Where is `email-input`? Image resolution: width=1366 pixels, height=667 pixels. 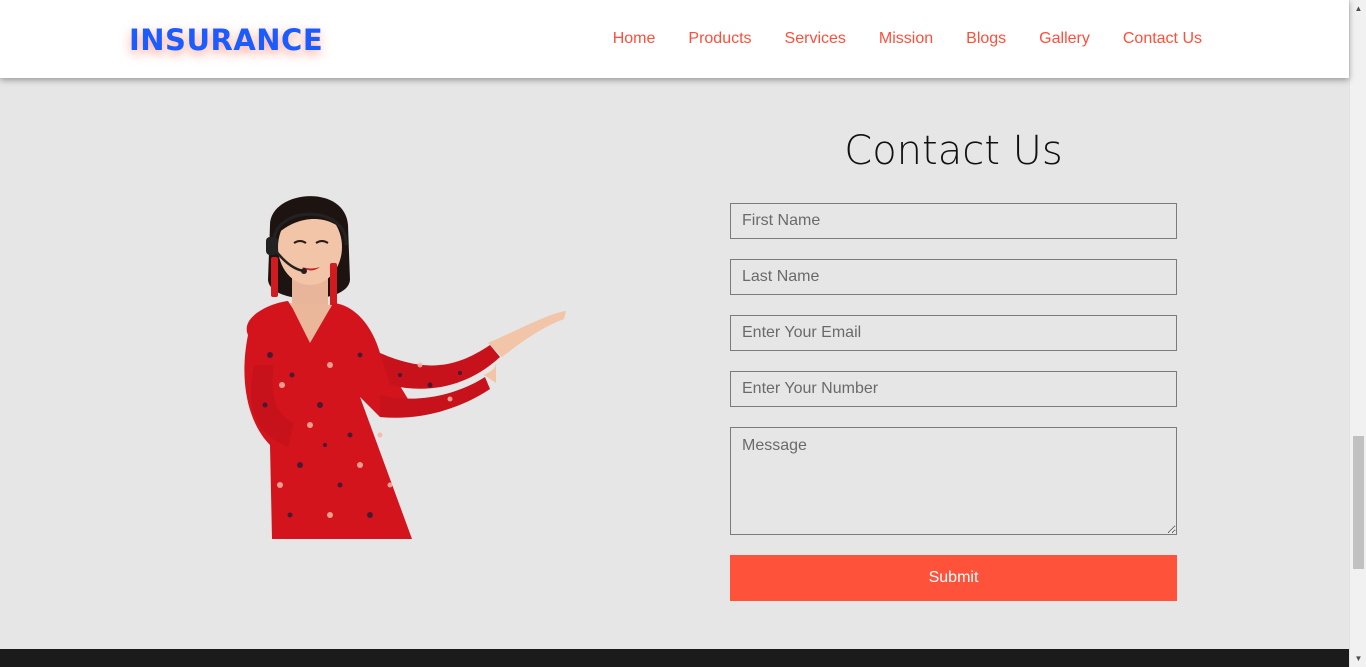
email-input is located at coordinates (953, 333).